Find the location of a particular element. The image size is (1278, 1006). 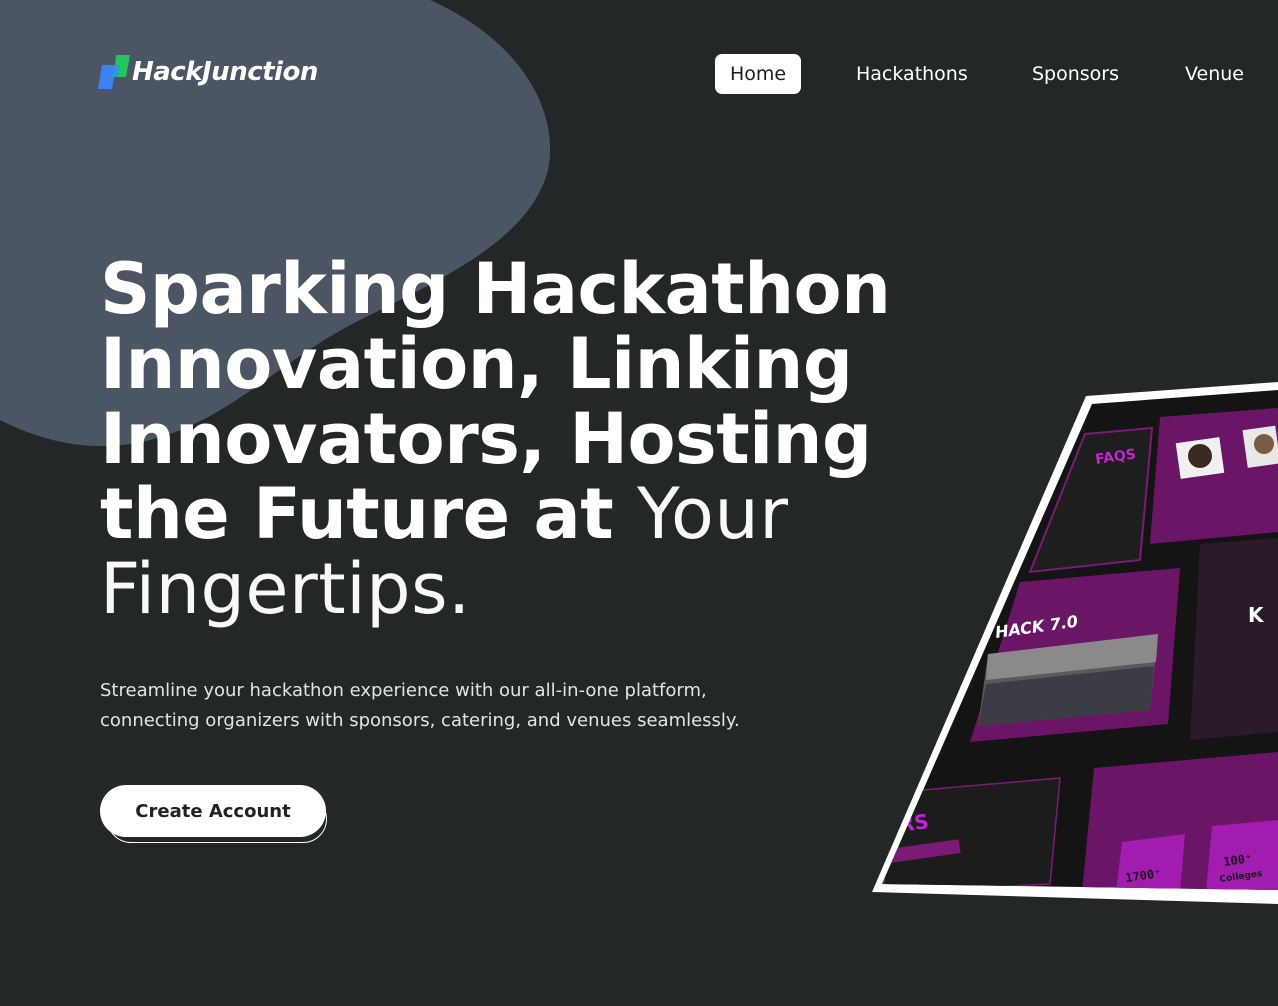

nav-item-sponsors: Sponsors is located at coordinates (1075, 74).